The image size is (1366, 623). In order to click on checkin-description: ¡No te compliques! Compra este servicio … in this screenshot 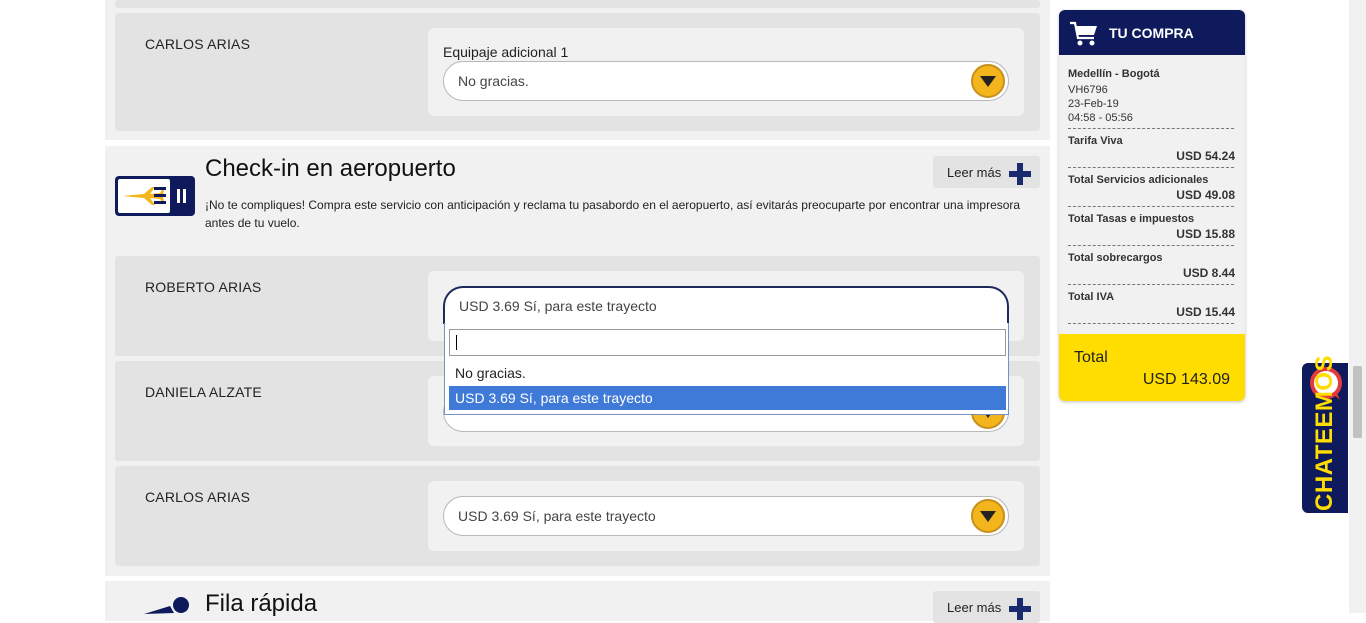, I will do `click(613, 214)`.